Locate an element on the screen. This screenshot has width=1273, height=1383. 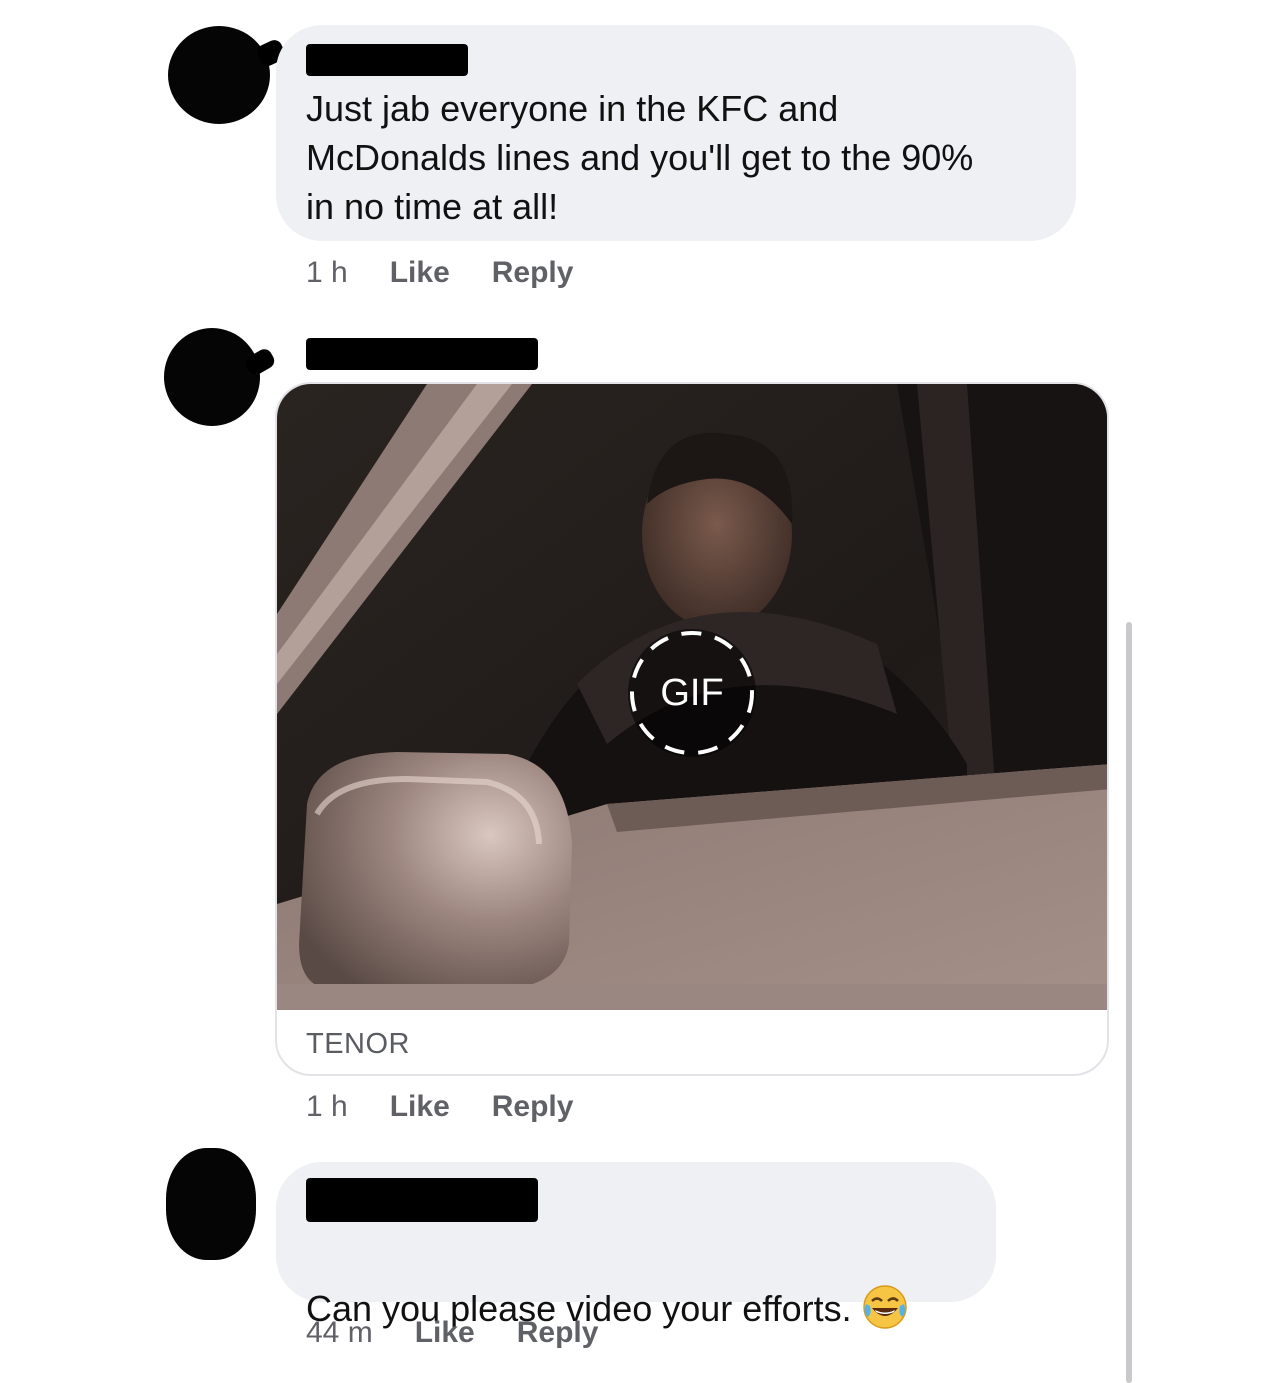
comment-timestamp: 44 m is located at coordinates (339, 1333).